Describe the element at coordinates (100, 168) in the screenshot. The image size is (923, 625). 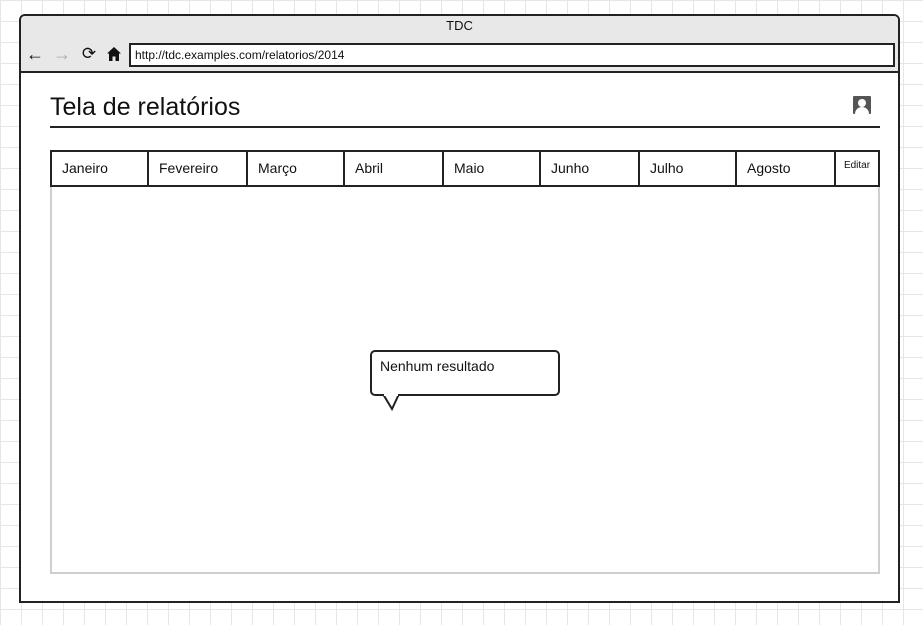
I see `tab-janeiro: Janeiro` at that location.